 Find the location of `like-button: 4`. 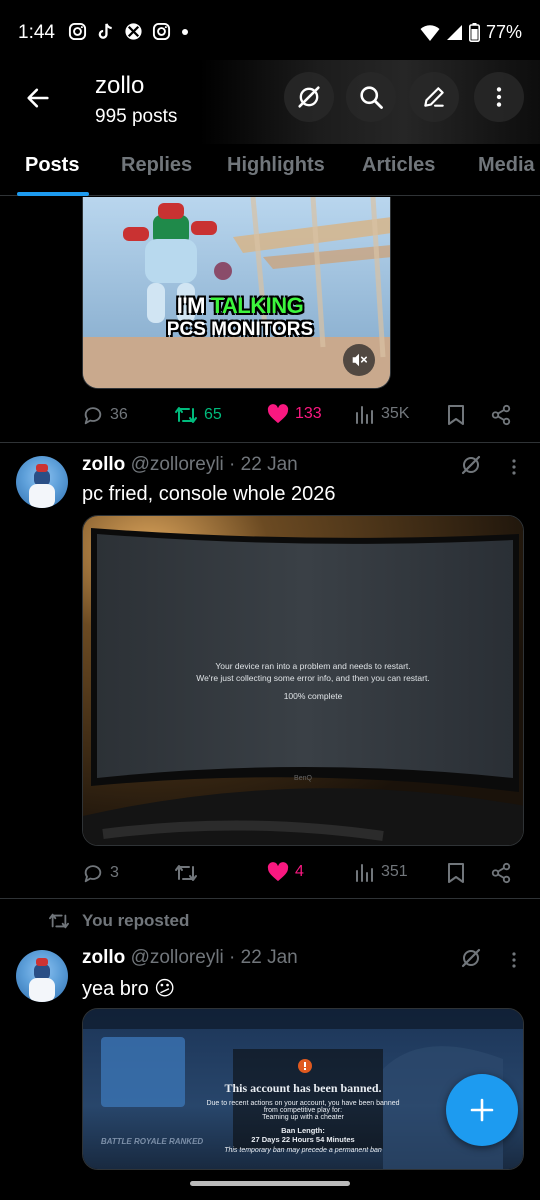

like-button: 4 is located at coordinates (285, 872).